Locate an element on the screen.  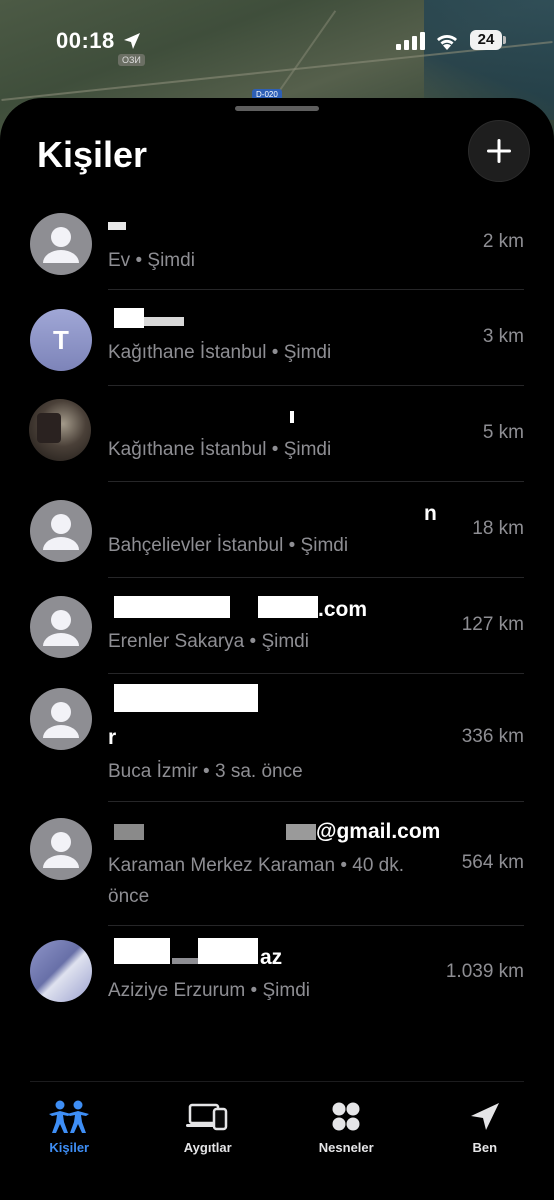
person-name: az is located at coordinates (271, 957).